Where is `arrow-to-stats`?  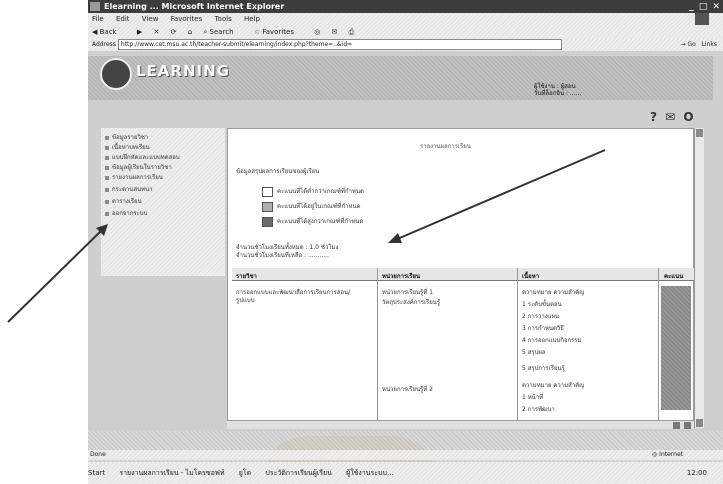
arrow-to-stats is located at coordinates (500, 195).